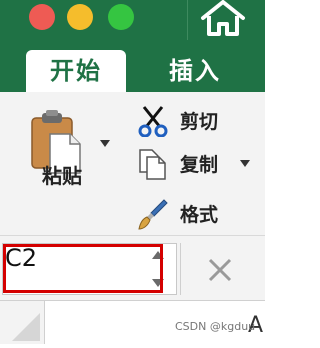  What do you see at coordinates (105, 143) in the screenshot?
I see `paste-dropdown-arrow-icon` at bounding box center [105, 143].